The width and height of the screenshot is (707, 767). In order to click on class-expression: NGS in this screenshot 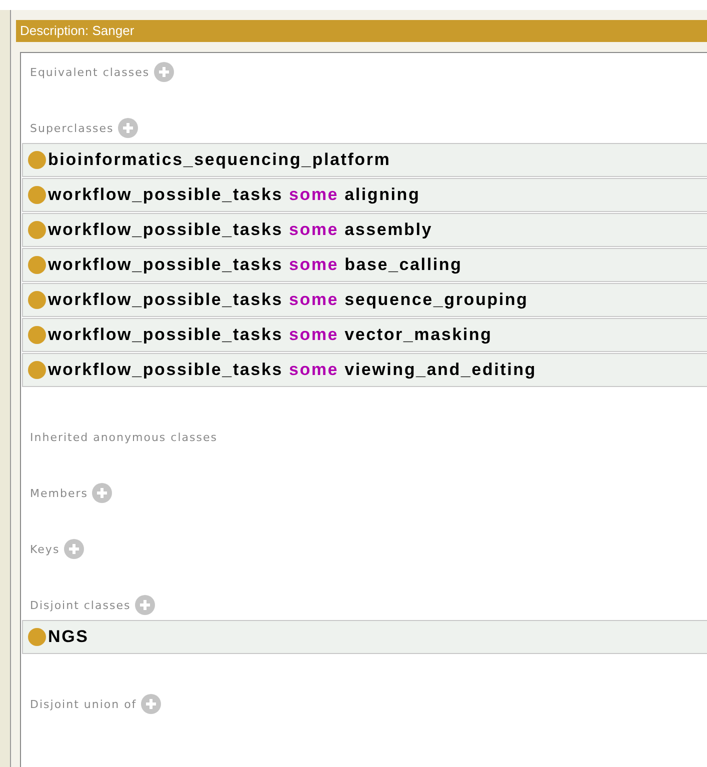, I will do `click(68, 637)`.